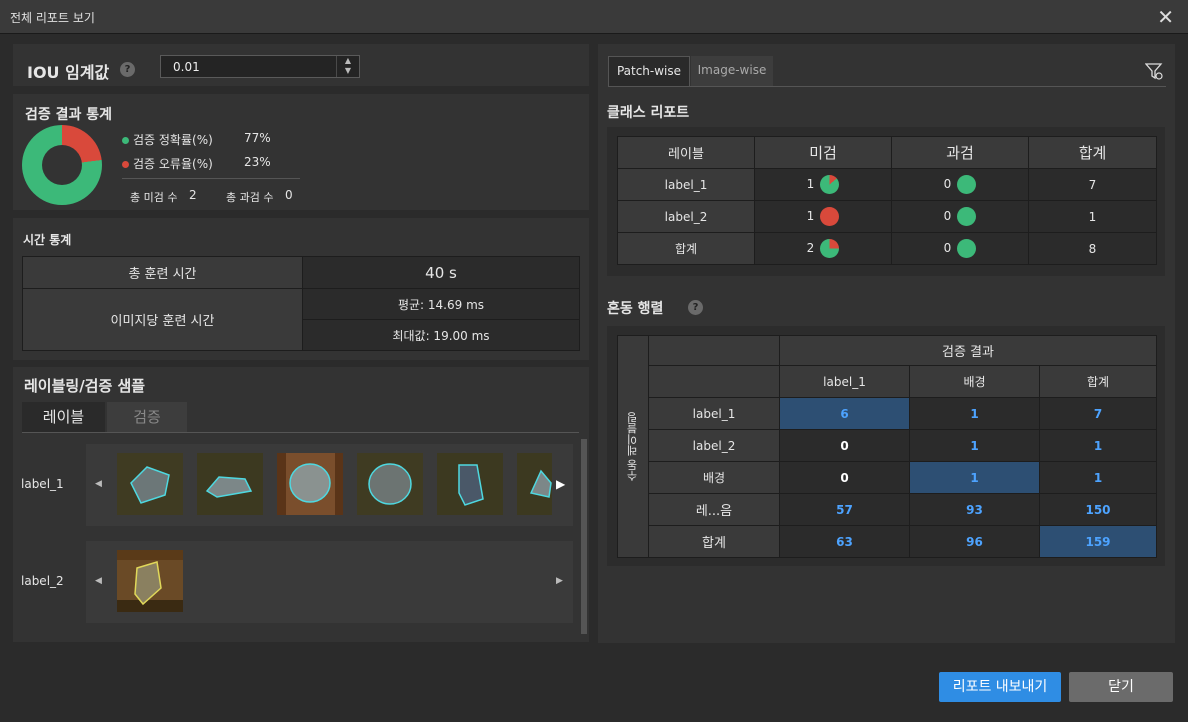 This screenshot has width=1188, height=722. I want to click on missed-count: 1, so click(810, 216).